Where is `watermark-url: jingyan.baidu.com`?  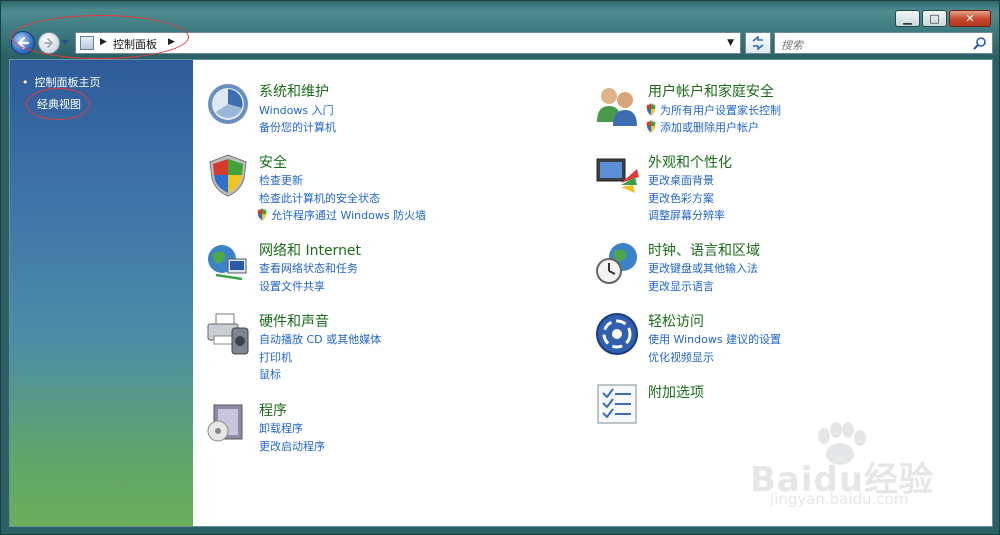
watermark-url: jingyan.baidu.com is located at coordinates (839, 499).